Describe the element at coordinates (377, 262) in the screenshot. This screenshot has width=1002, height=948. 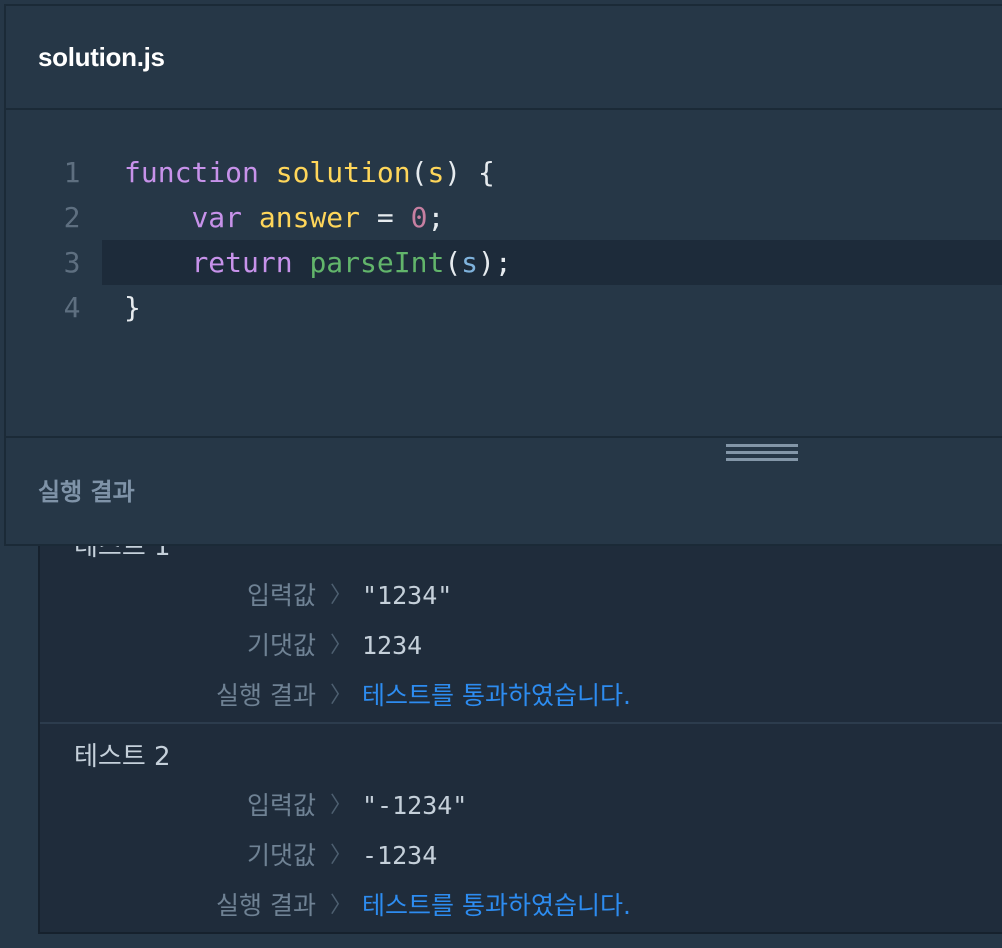
I see `builtin-function: parseInt` at that location.